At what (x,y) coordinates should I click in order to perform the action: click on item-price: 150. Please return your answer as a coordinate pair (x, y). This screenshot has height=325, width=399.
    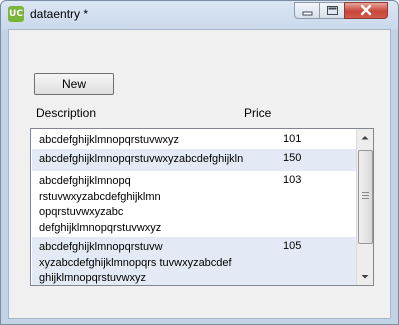
    Looking at the image, I should click on (292, 158).